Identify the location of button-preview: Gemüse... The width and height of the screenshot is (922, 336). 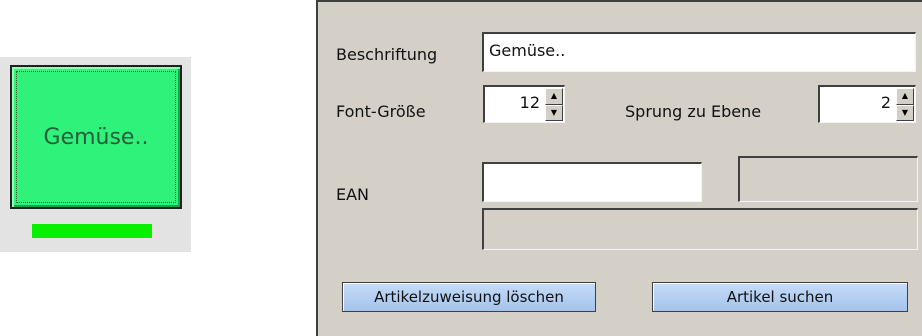
(95, 154).